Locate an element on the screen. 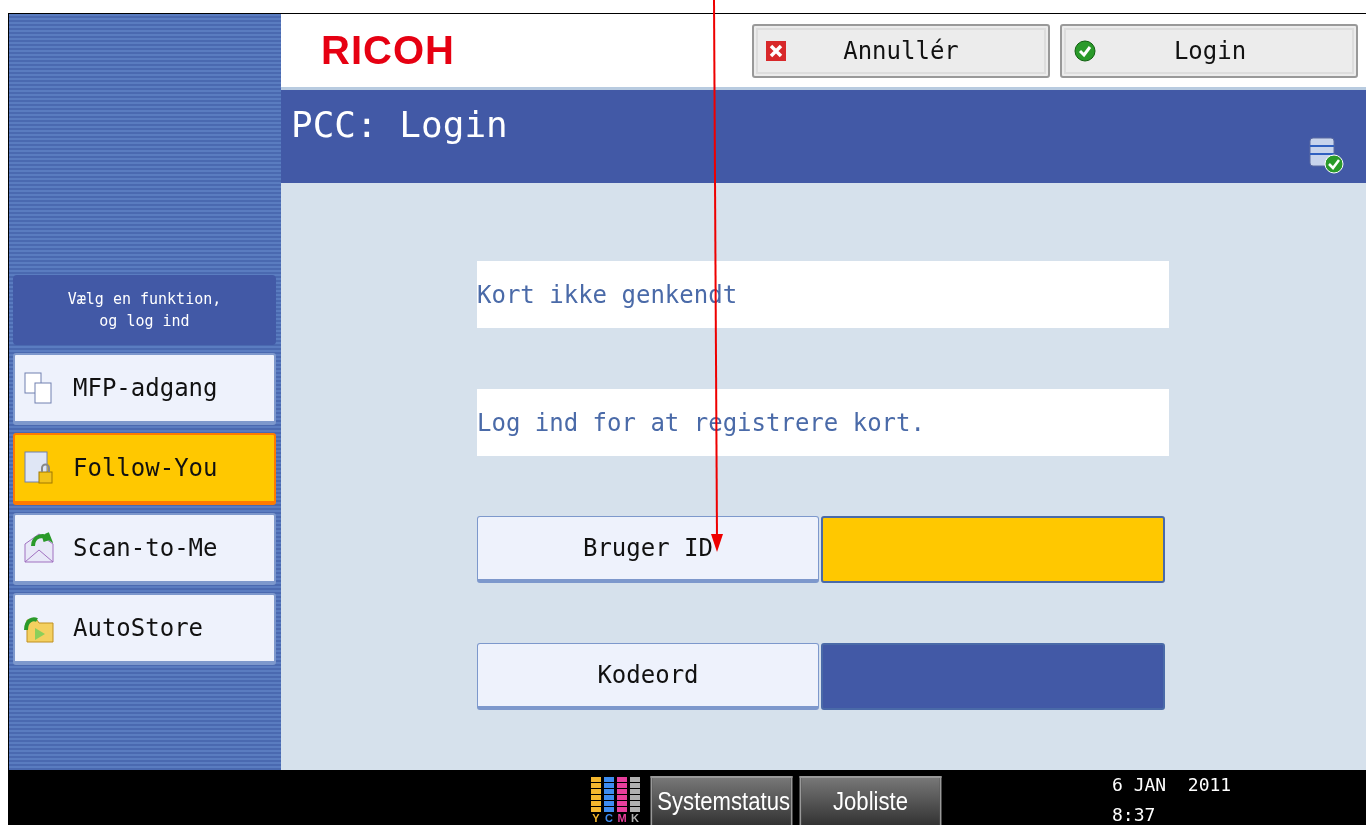  locked-document-icon is located at coordinates (39, 468).